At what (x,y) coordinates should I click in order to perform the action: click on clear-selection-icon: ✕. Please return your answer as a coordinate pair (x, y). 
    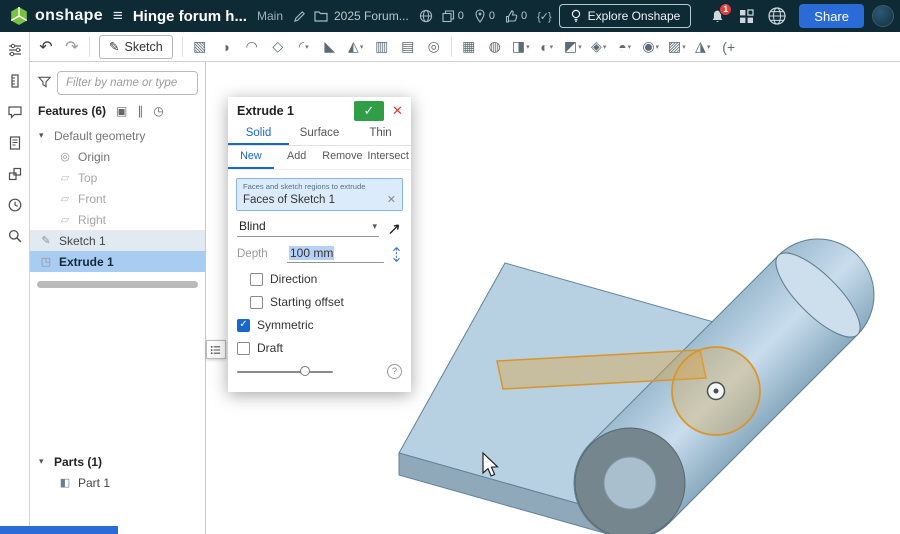
    Looking at the image, I should click on (391, 199).